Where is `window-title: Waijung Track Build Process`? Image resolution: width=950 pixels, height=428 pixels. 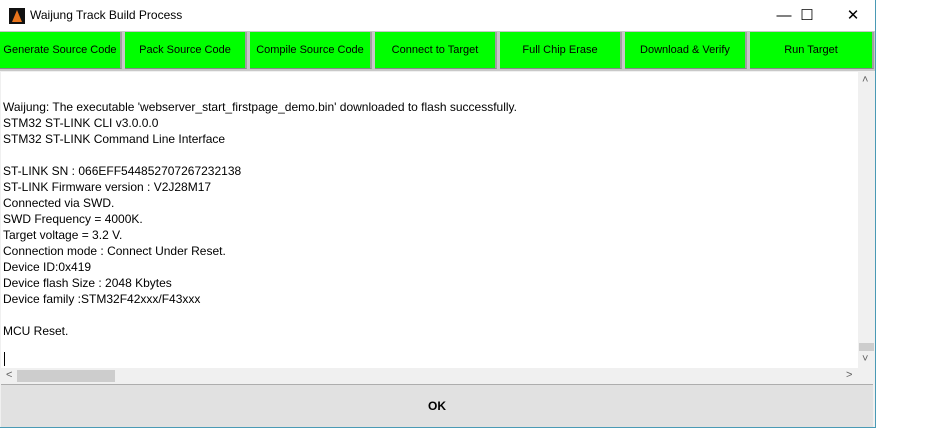 window-title: Waijung Track Build Process is located at coordinates (106, 15).